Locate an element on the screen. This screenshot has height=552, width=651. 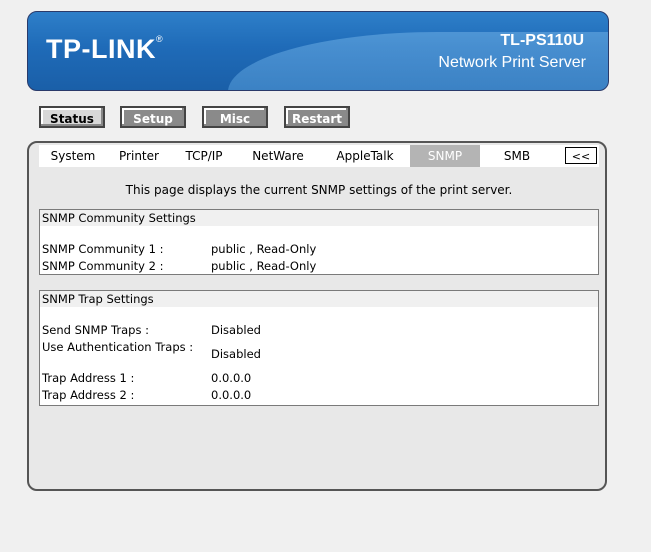
trap-address-1-value: 0.0.0.0 is located at coordinates (231, 378).